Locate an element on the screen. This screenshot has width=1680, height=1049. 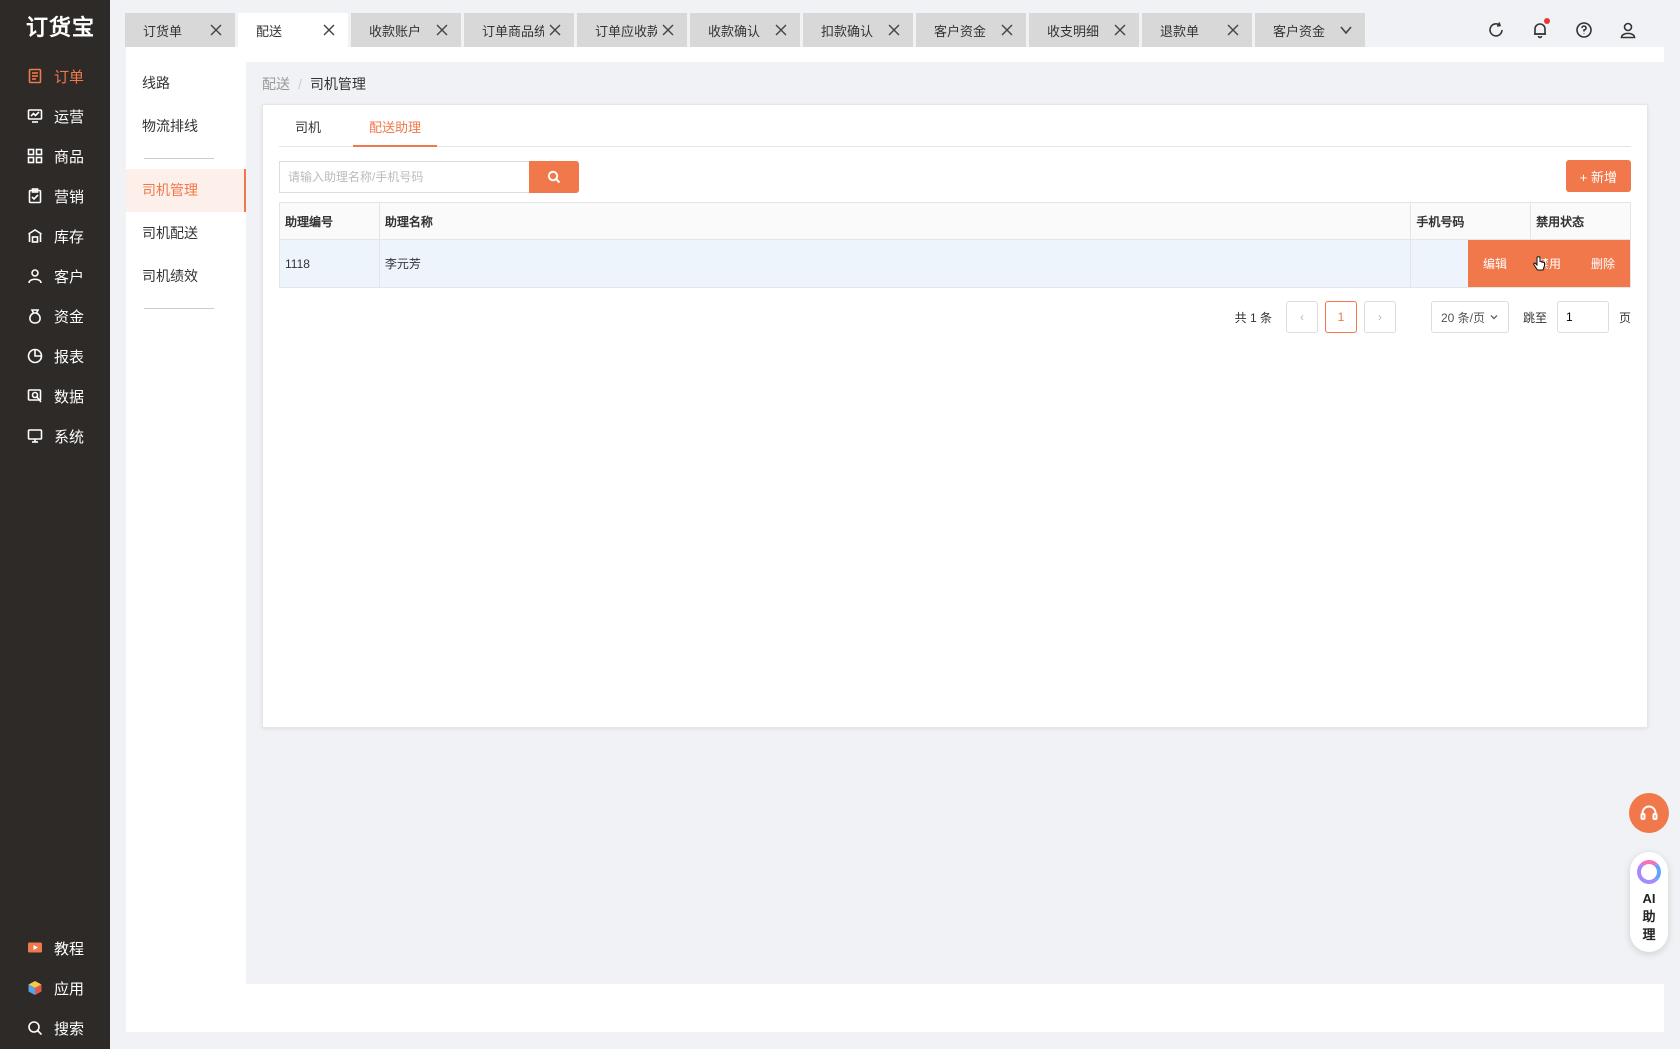
headset-icon is located at coordinates (1649, 812).